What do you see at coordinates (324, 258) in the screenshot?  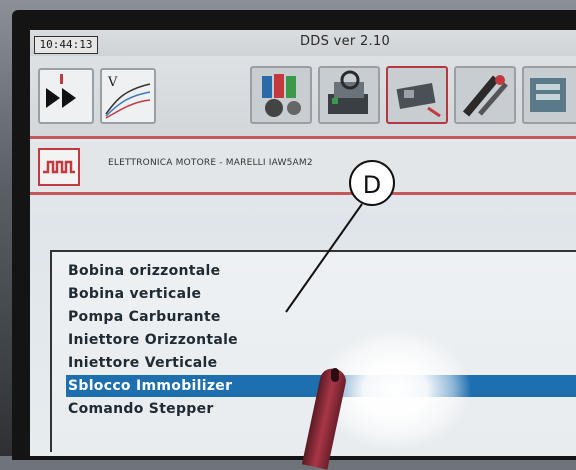 I see `callout-leader-line` at bounding box center [324, 258].